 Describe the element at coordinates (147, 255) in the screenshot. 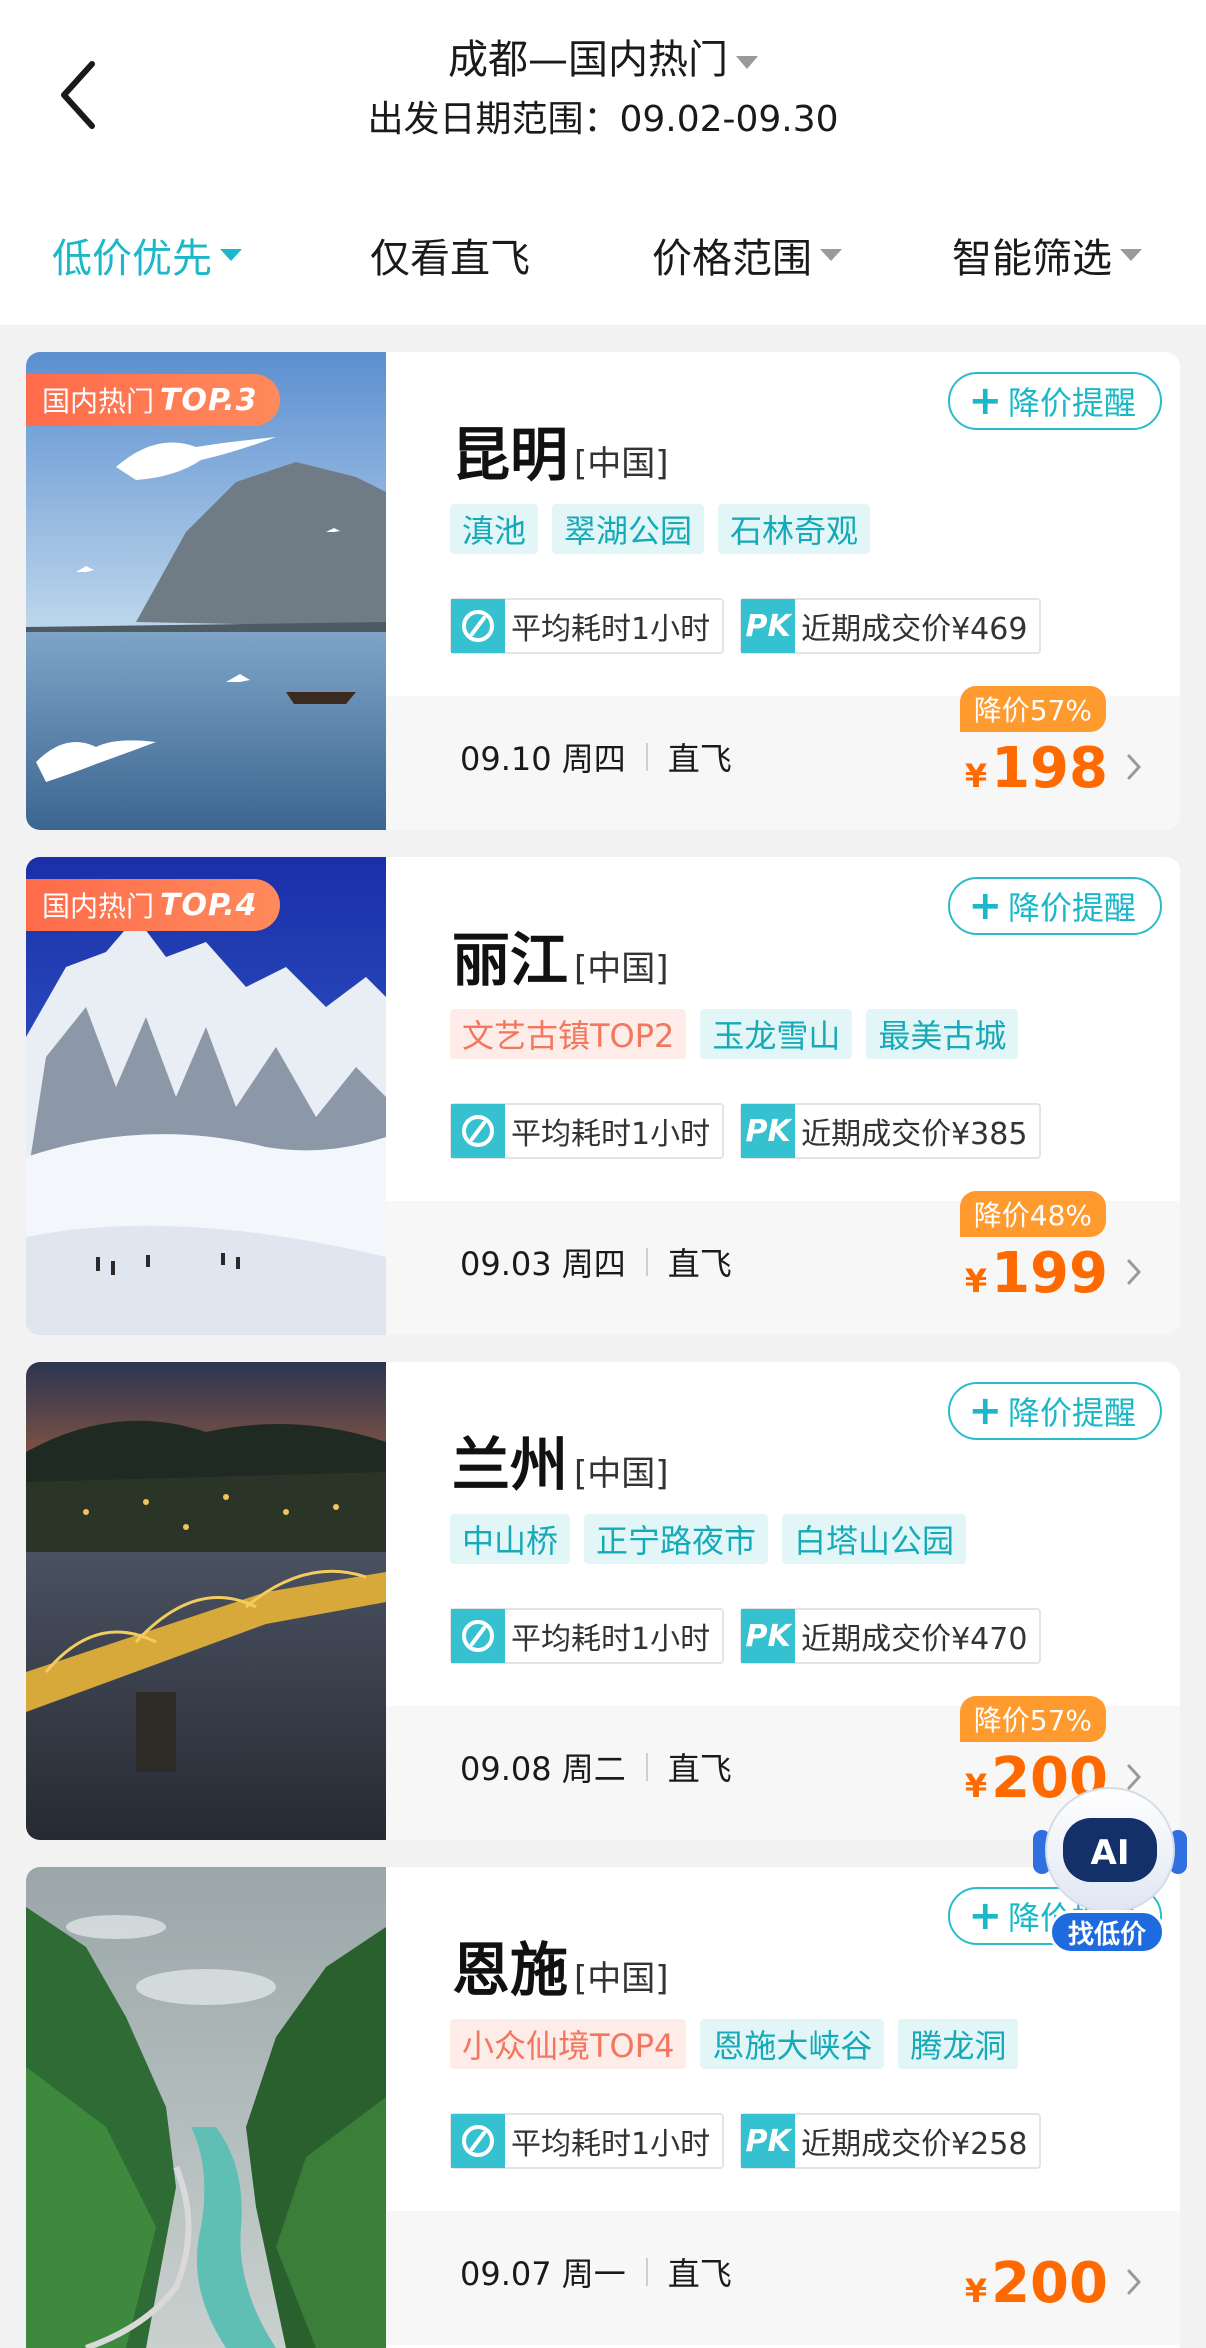

I see `filter-low-price: 低价优先` at that location.